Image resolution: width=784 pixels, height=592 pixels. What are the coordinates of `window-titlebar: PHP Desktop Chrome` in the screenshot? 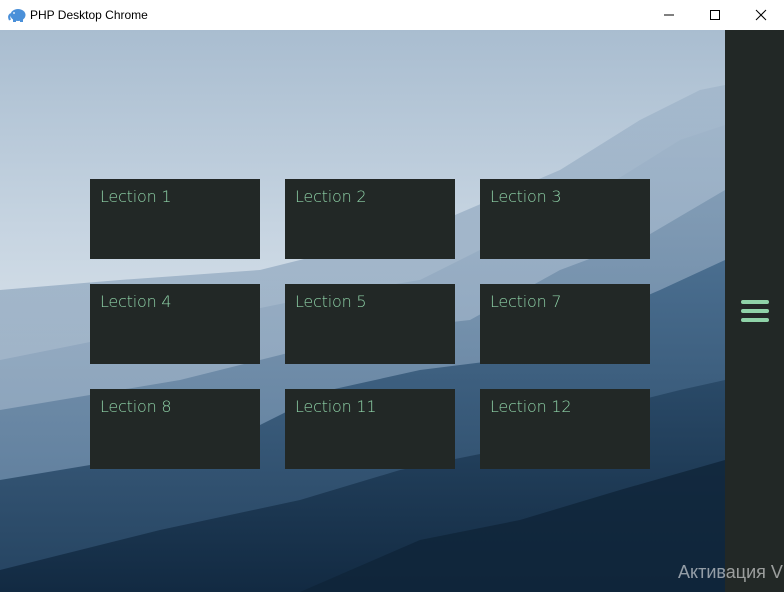 It's located at (392, 15).